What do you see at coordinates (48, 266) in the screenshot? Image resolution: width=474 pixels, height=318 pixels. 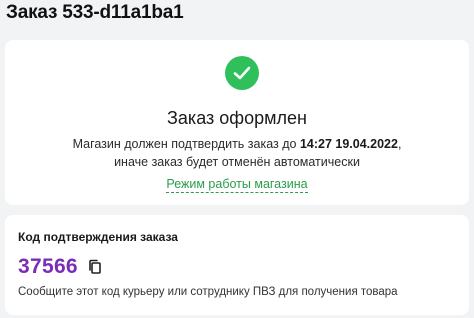 I see `confirmation-code: 37566` at bounding box center [48, 266].